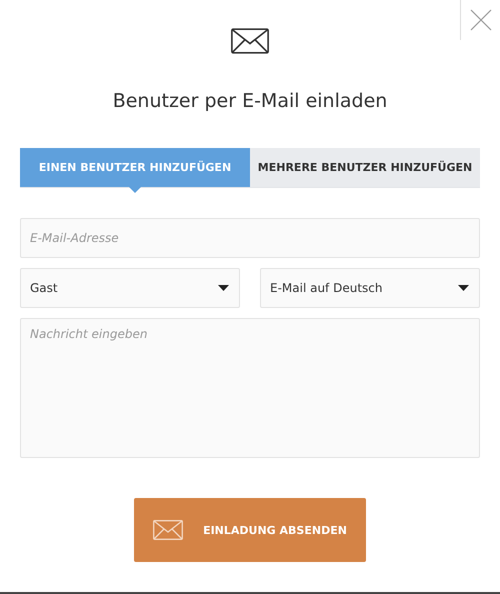 This screenshot has height=594, width=500. What do you see at coordinates (135, 190) in the screenshot?
I see `tab-pointer-icon` at bounding box center [135, 190].